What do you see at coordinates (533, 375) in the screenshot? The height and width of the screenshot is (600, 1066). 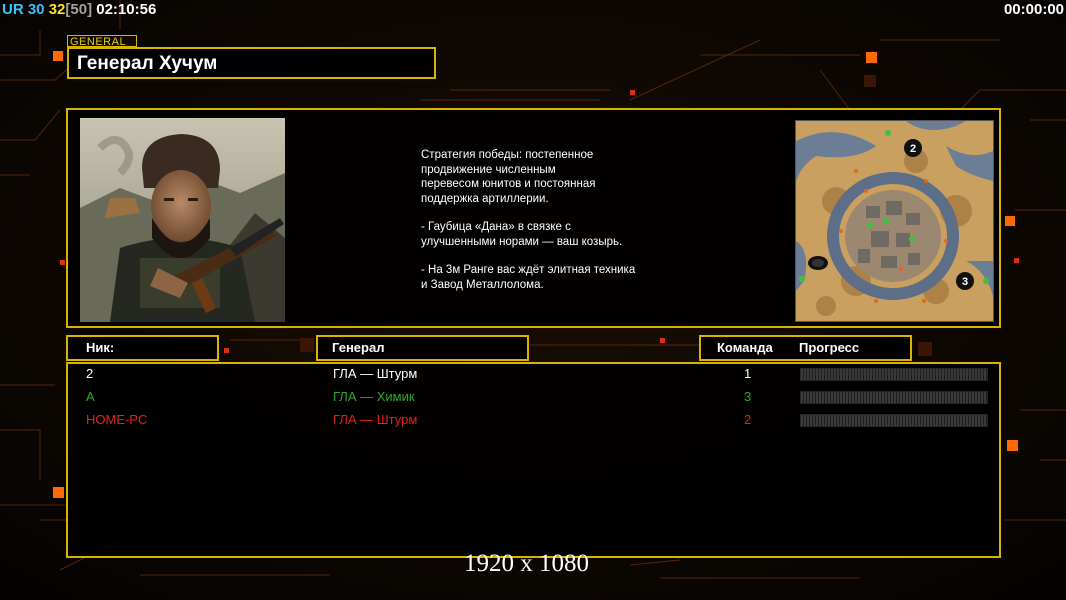 I see `player-row: 2 ГЛА — Штурм 1` at bounding box center [533, 375].